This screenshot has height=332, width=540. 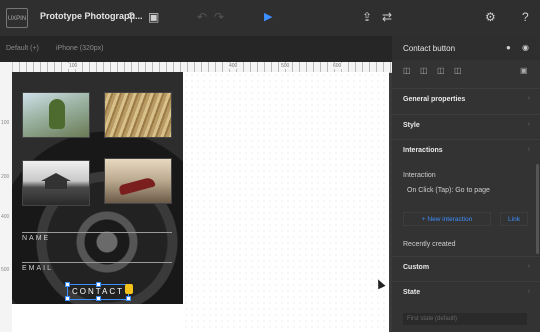 What do you see at coordinates (458, 70) in the screenshot?
I see `distribute-icon: ◫` at bounding box center [458, 70].